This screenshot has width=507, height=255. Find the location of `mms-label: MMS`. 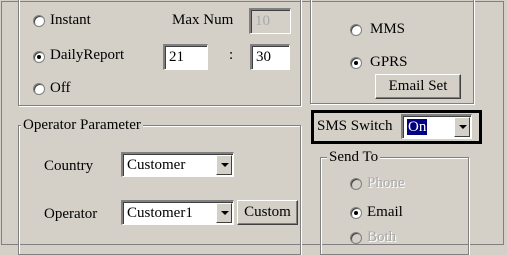

mms-label: MMS is located at coordinates (388, 29).